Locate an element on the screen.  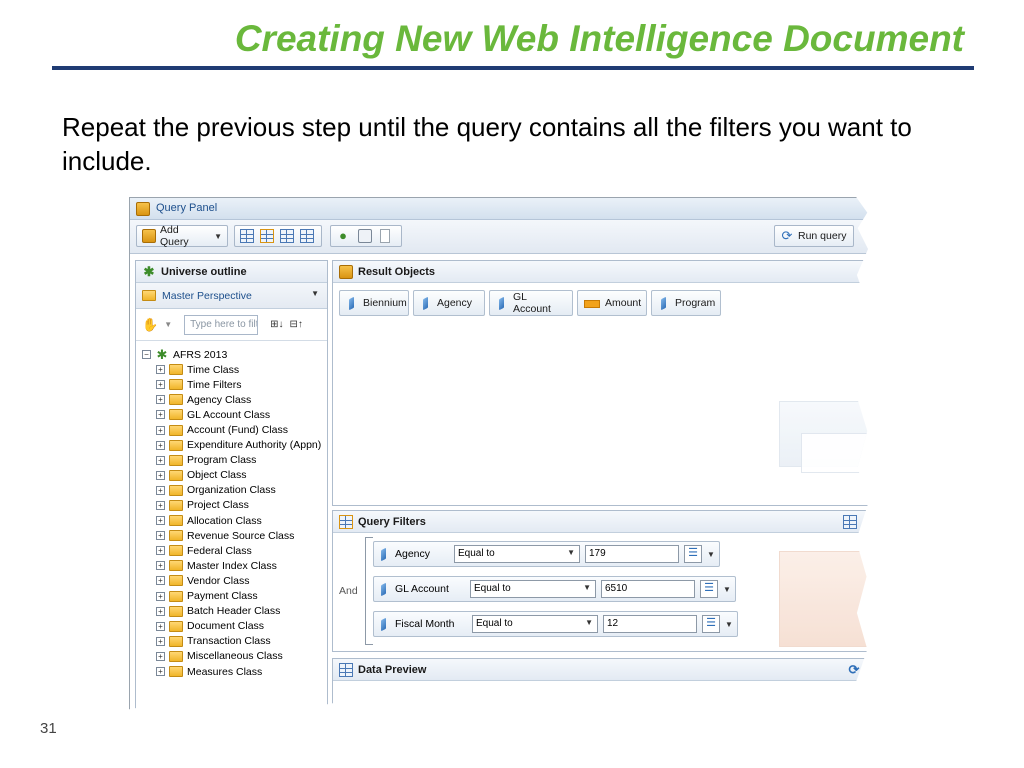
tool-buttons: ● is located at coordinates (366, 236).